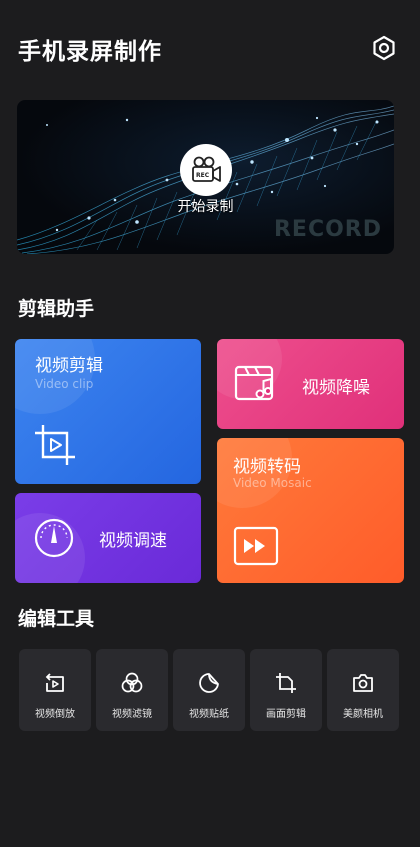 The height and width of the screenshot is (847, 420). I want to click on fast-forward-icon, so click(256, 546).